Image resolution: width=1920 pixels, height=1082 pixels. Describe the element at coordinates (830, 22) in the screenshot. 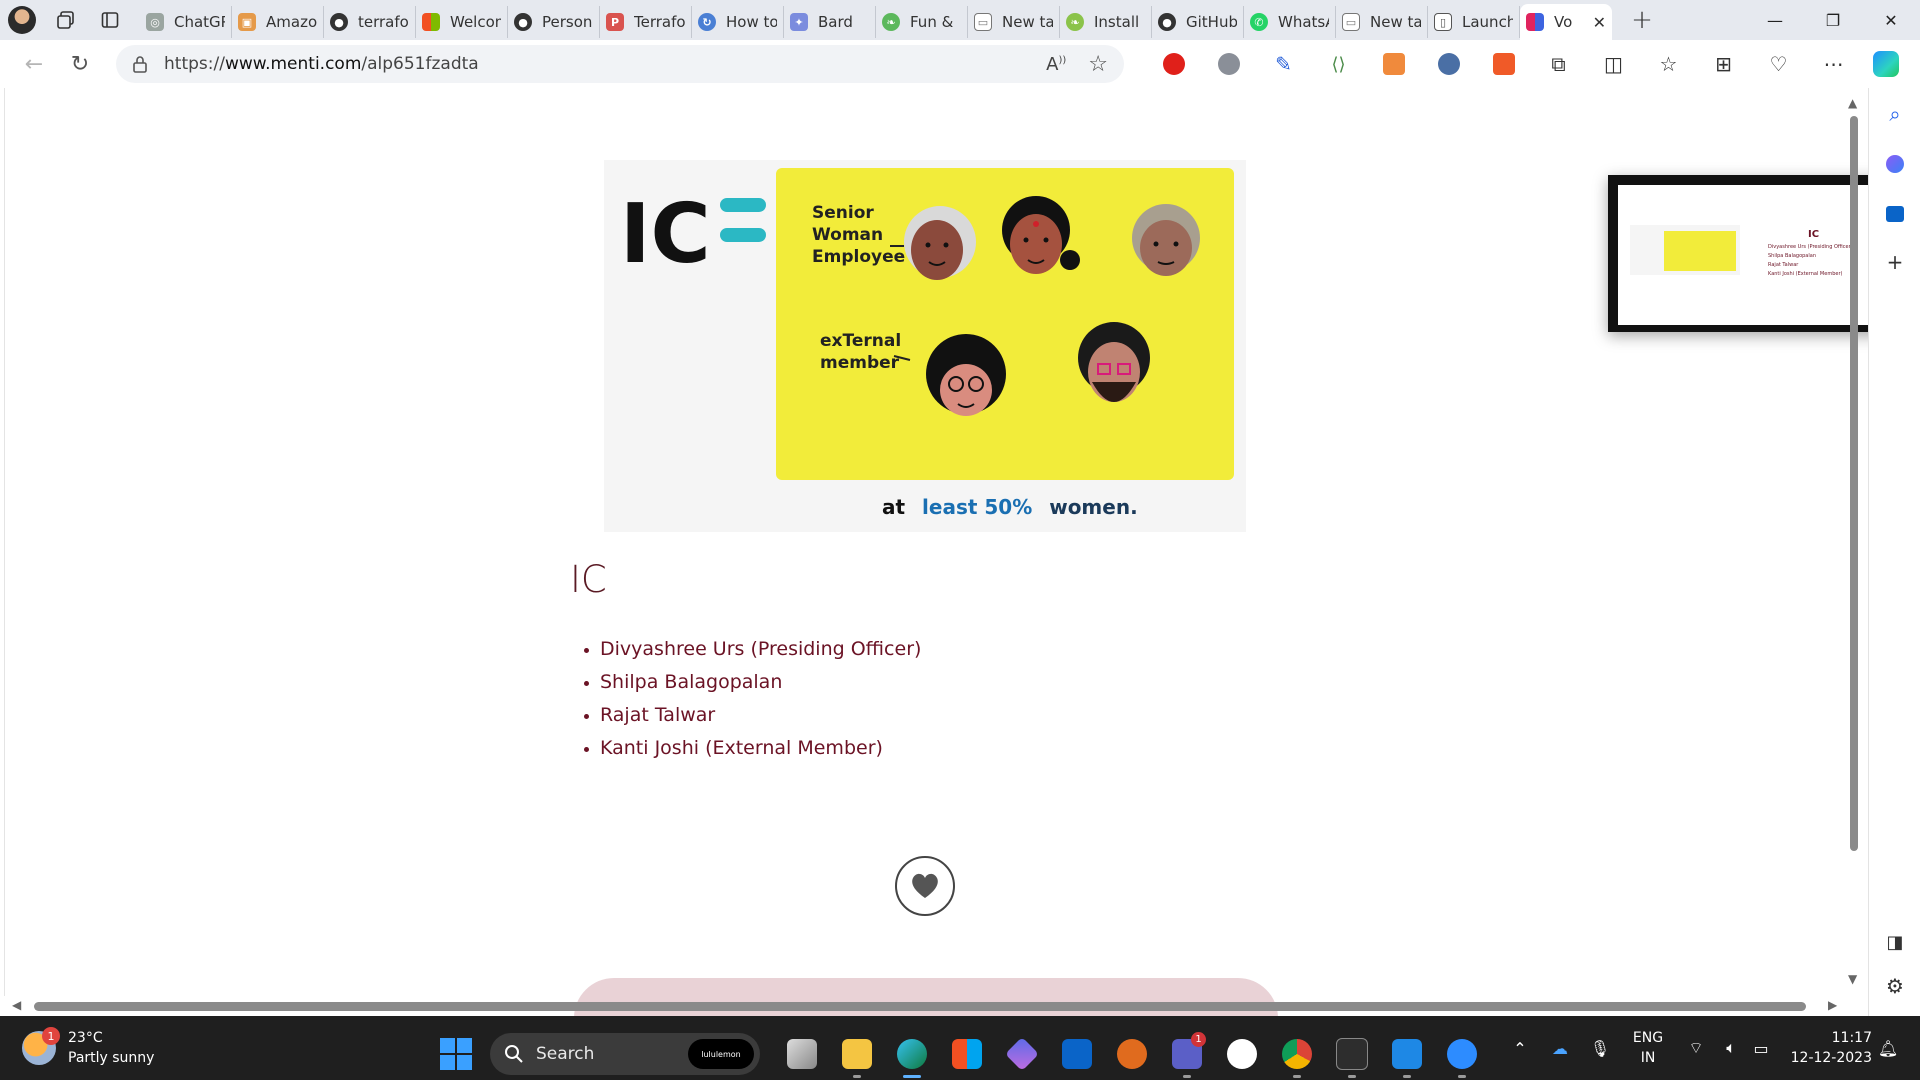

I see `browser-tab: ✦ Bard` at that location.